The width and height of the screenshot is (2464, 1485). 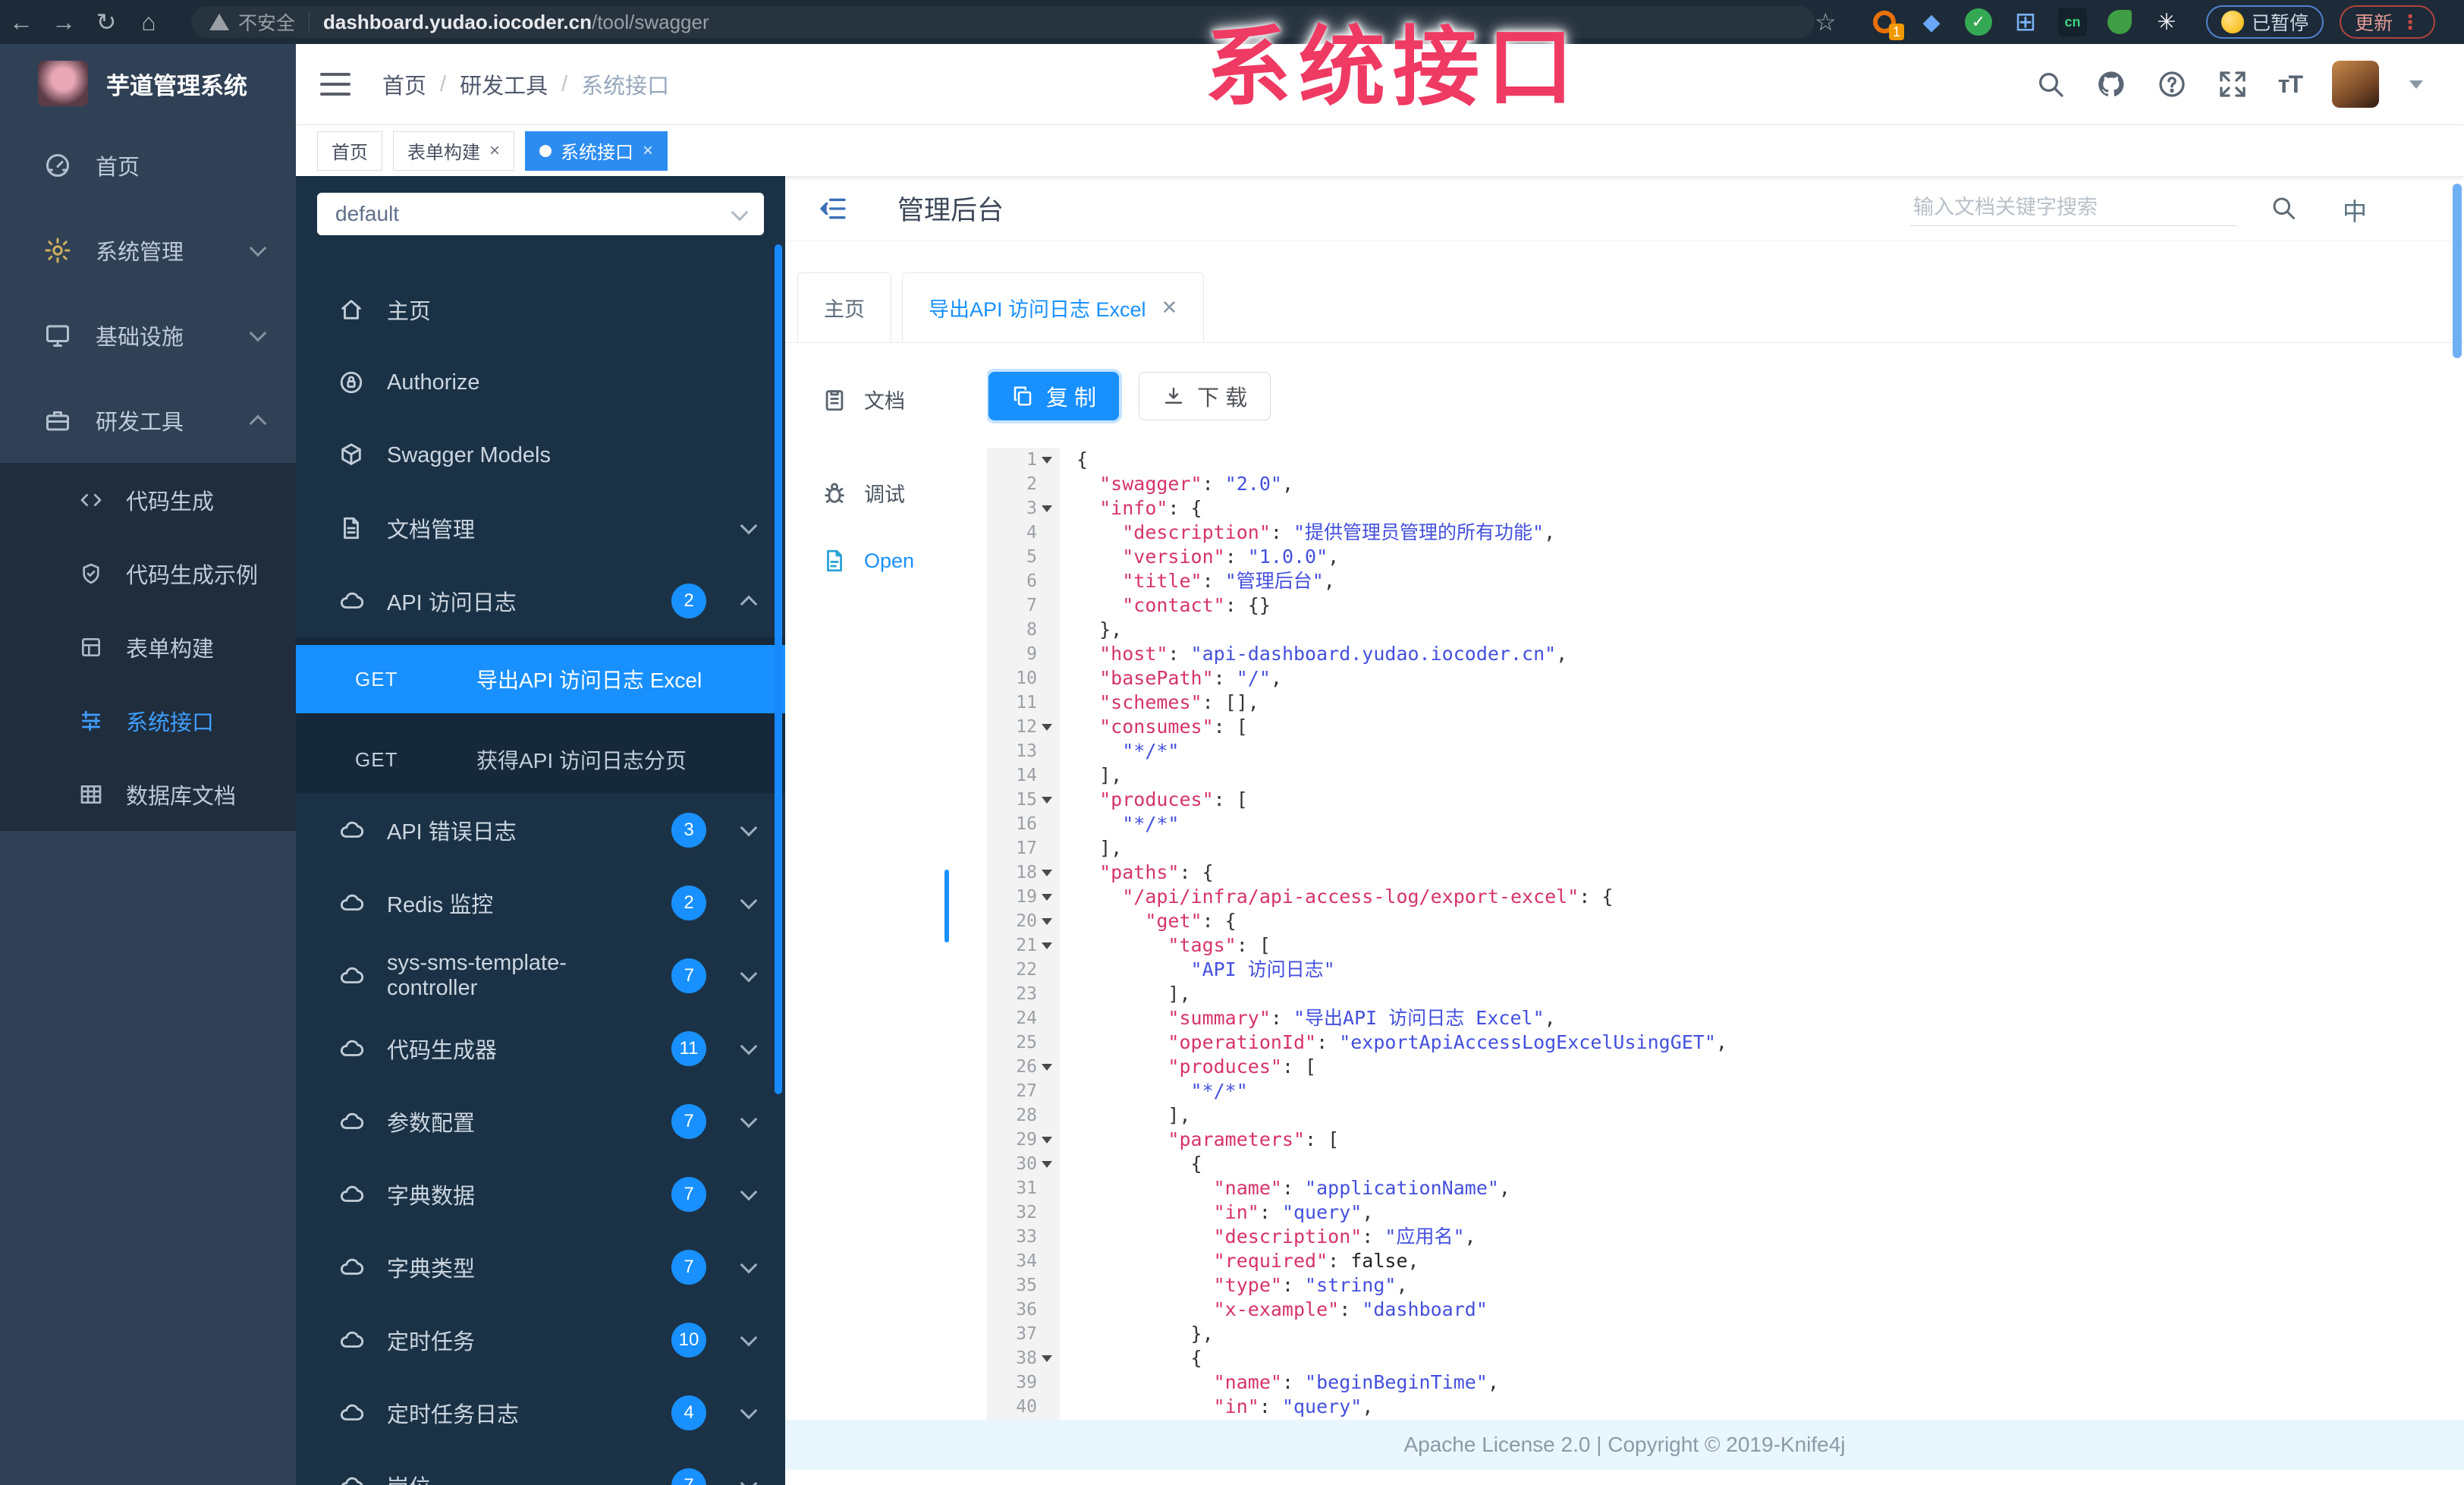 I want to click on extension-icon: ✓, so click(x=1978, y=22).